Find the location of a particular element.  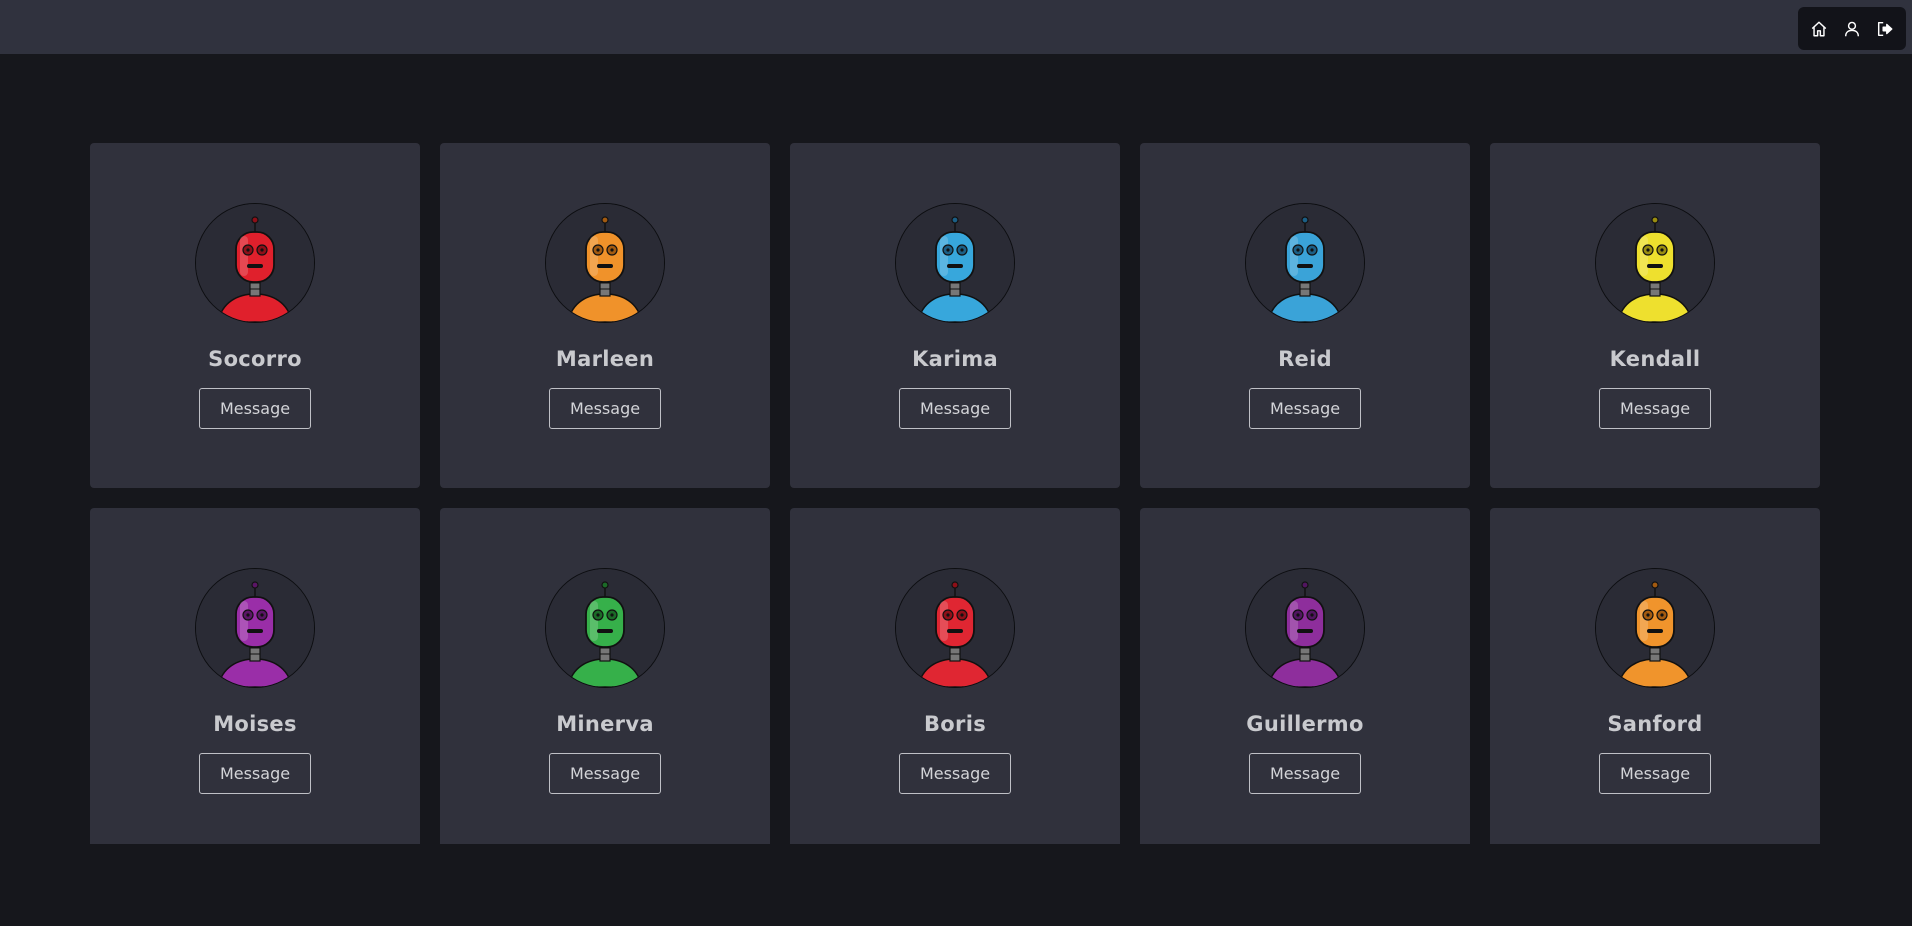

logout-button is located at coordinates (1885, 29).